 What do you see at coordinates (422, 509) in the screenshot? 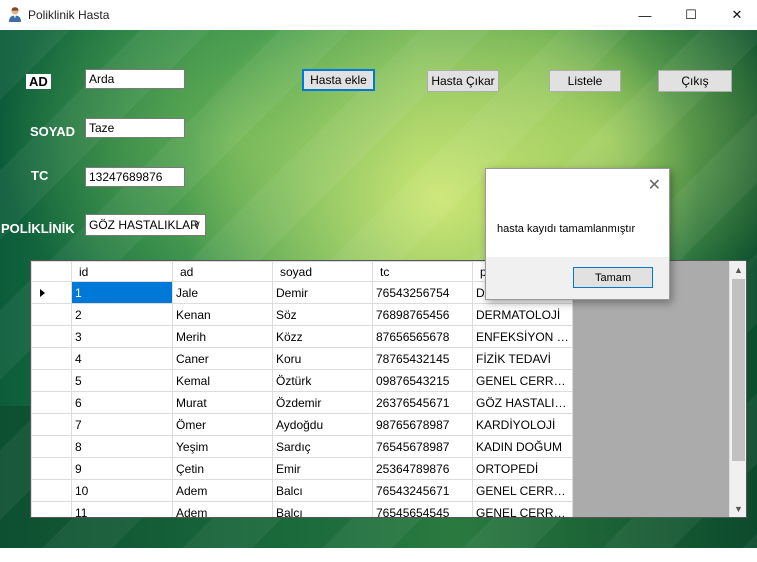
I see `cell-tc: 76545654545` at bounding box center [422, 509].